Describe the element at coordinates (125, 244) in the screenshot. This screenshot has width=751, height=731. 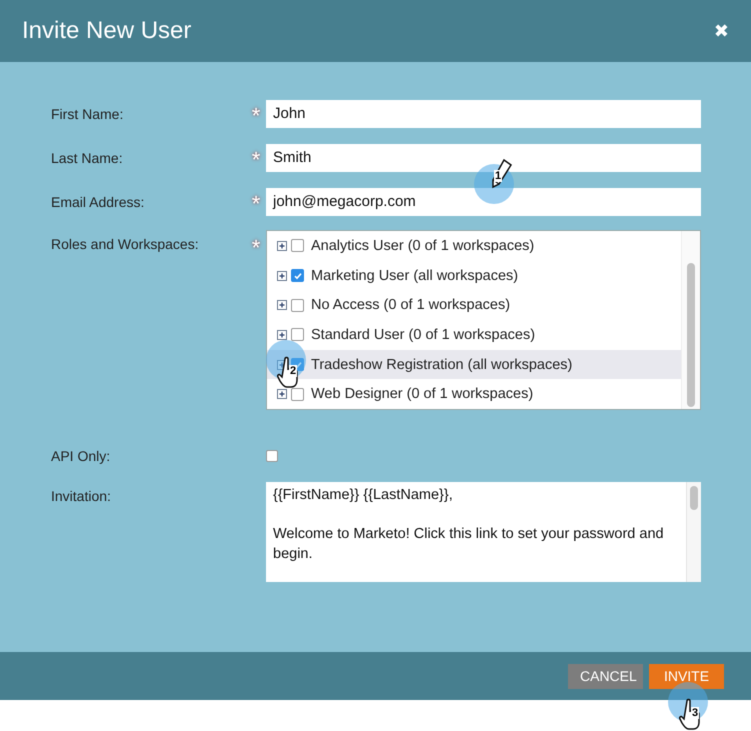
I see `field-label: Roles and Workspaces:` at that location.